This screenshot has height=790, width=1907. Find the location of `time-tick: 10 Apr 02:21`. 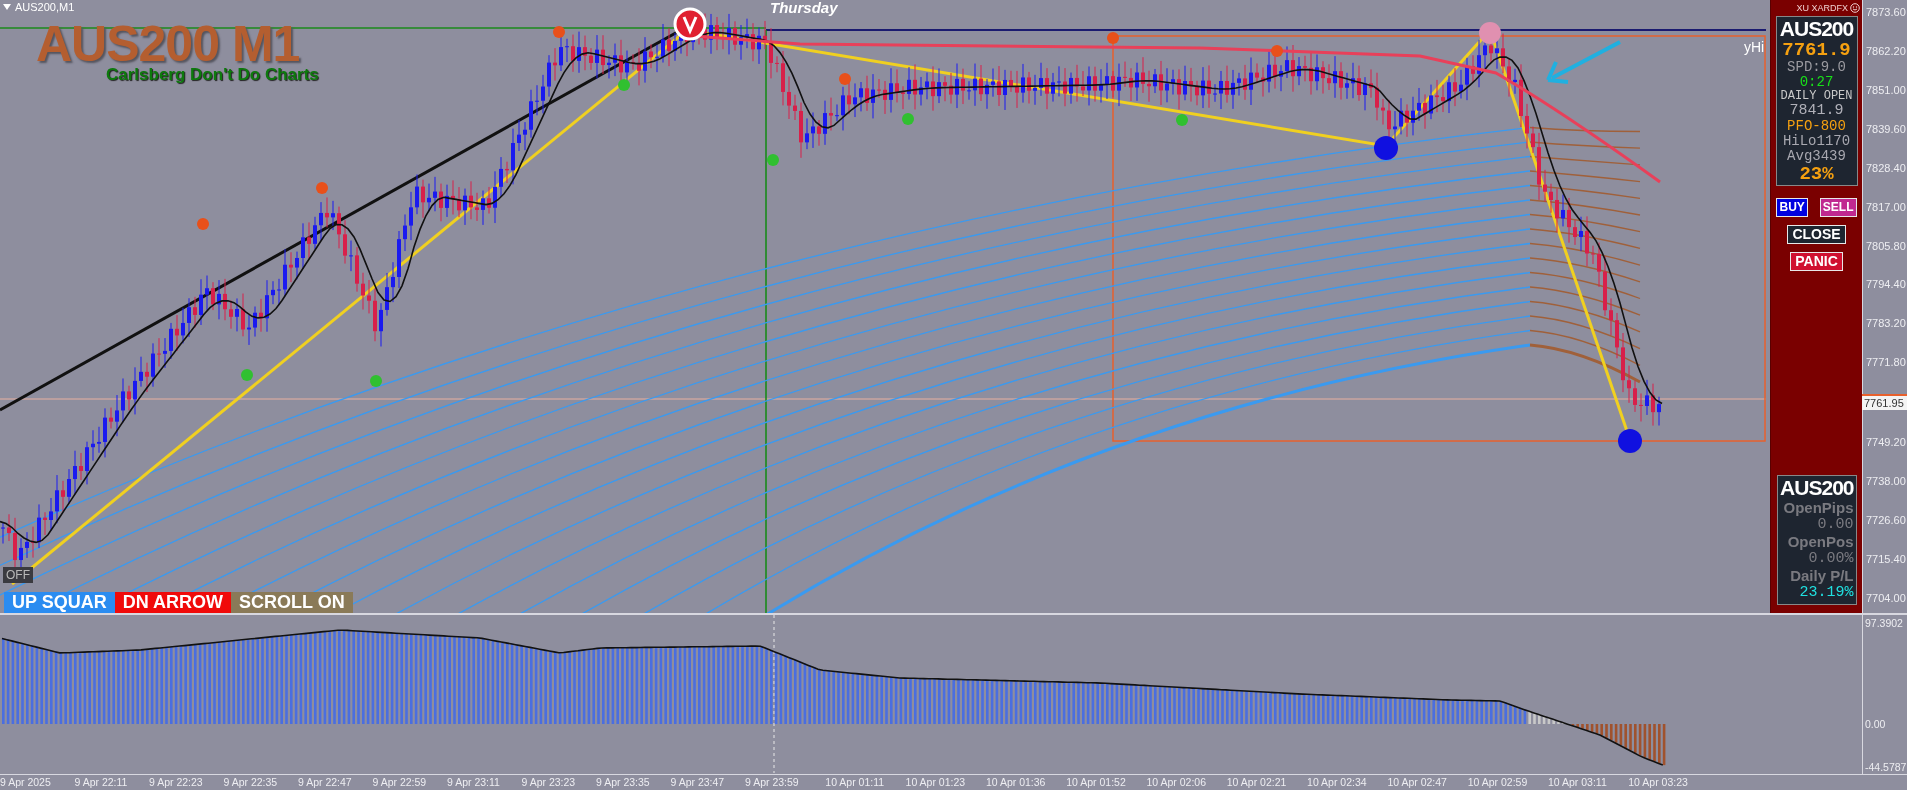

time-tick: 10 Apr 02:21 is located at coordinates (1257, 782).